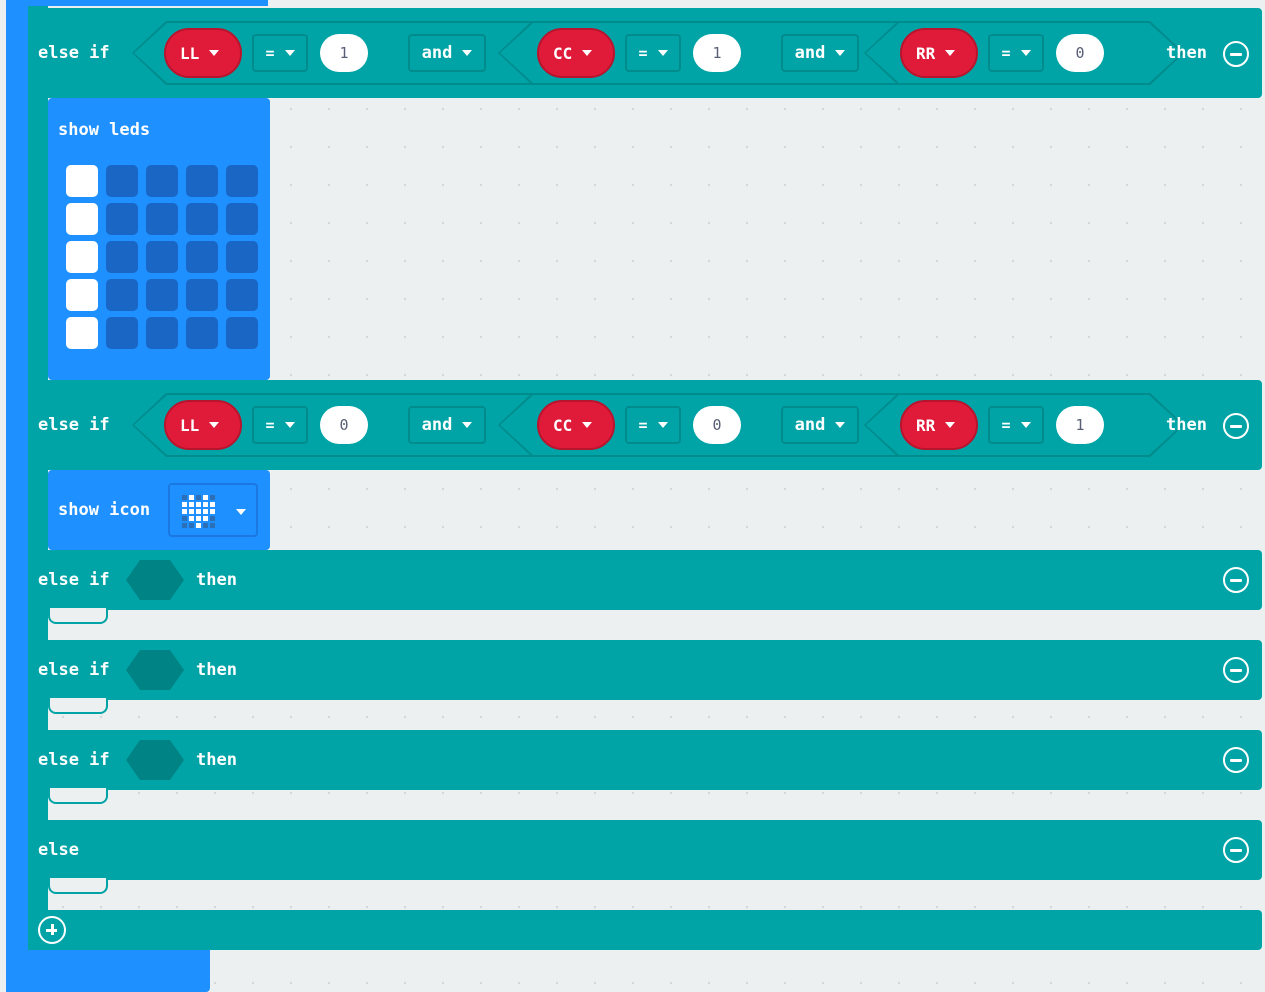  Describe the element at coordinates (645, 850) in the screenshot. I see `else-row: else` at that location.